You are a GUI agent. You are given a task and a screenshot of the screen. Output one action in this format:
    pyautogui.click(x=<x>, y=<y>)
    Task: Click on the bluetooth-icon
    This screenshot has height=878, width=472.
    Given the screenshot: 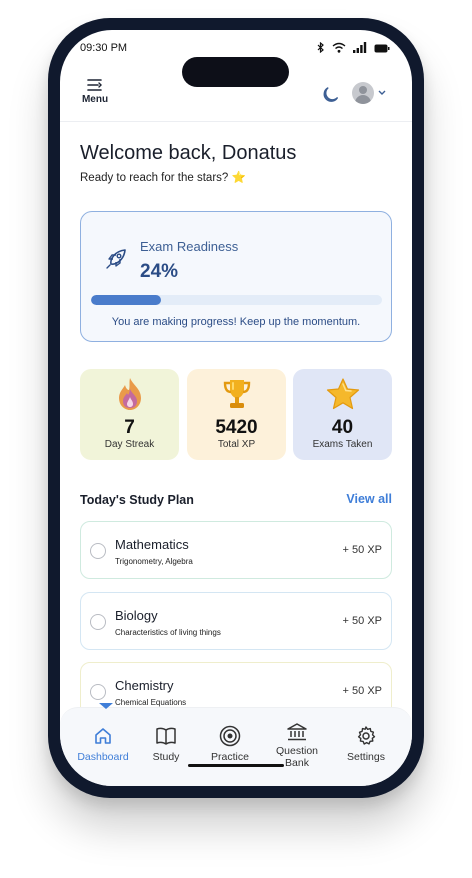 What is the action you would take?
    pyautogui.click(x=321, y=49)
    